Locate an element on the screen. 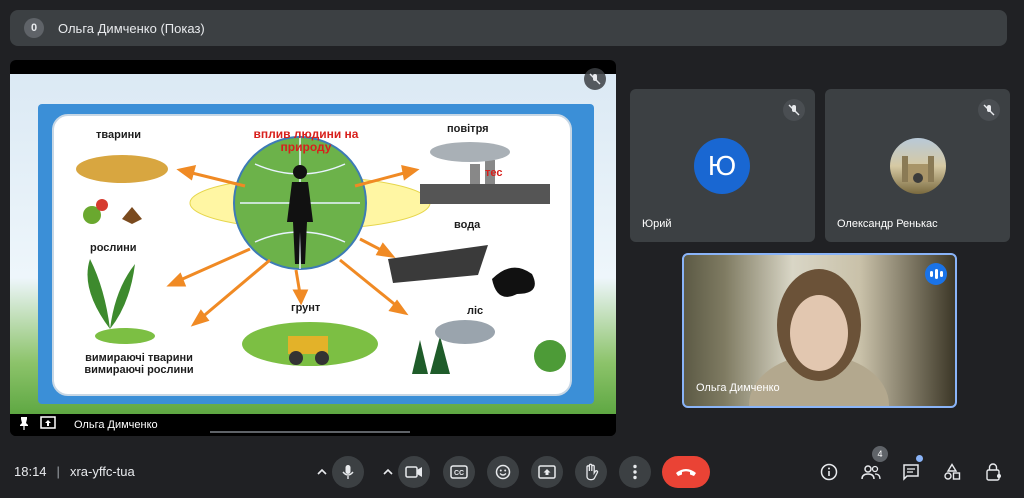  meeting-code: xra-yffc-tua is located at coordinates (102, 471).